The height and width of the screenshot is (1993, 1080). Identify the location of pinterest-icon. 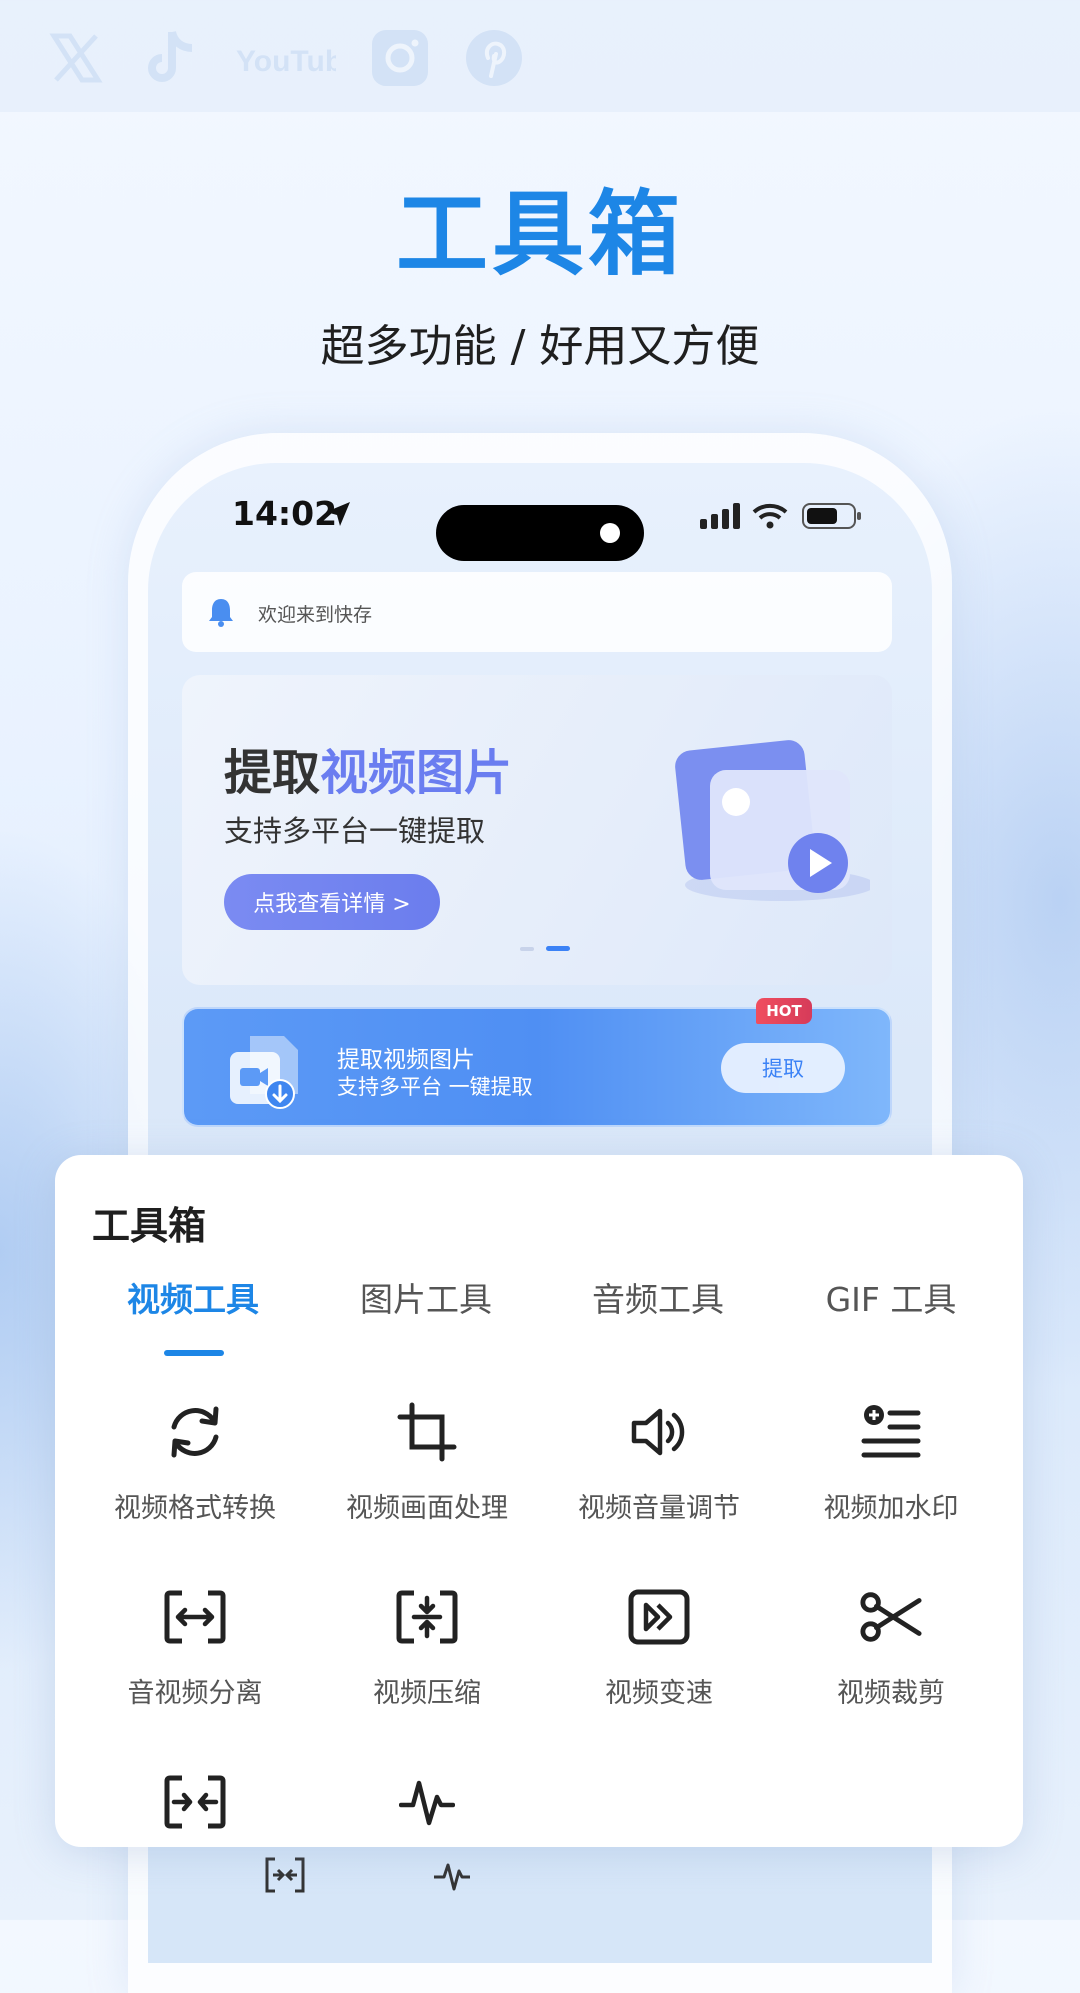
(494, 58).